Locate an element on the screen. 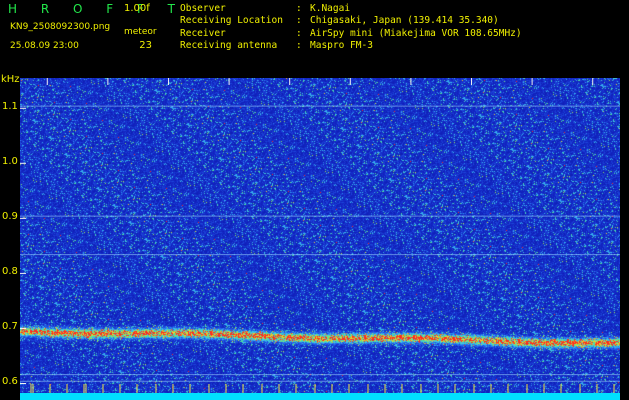  info-value: Maspro FM-3 is located at coordinates (341, 45).